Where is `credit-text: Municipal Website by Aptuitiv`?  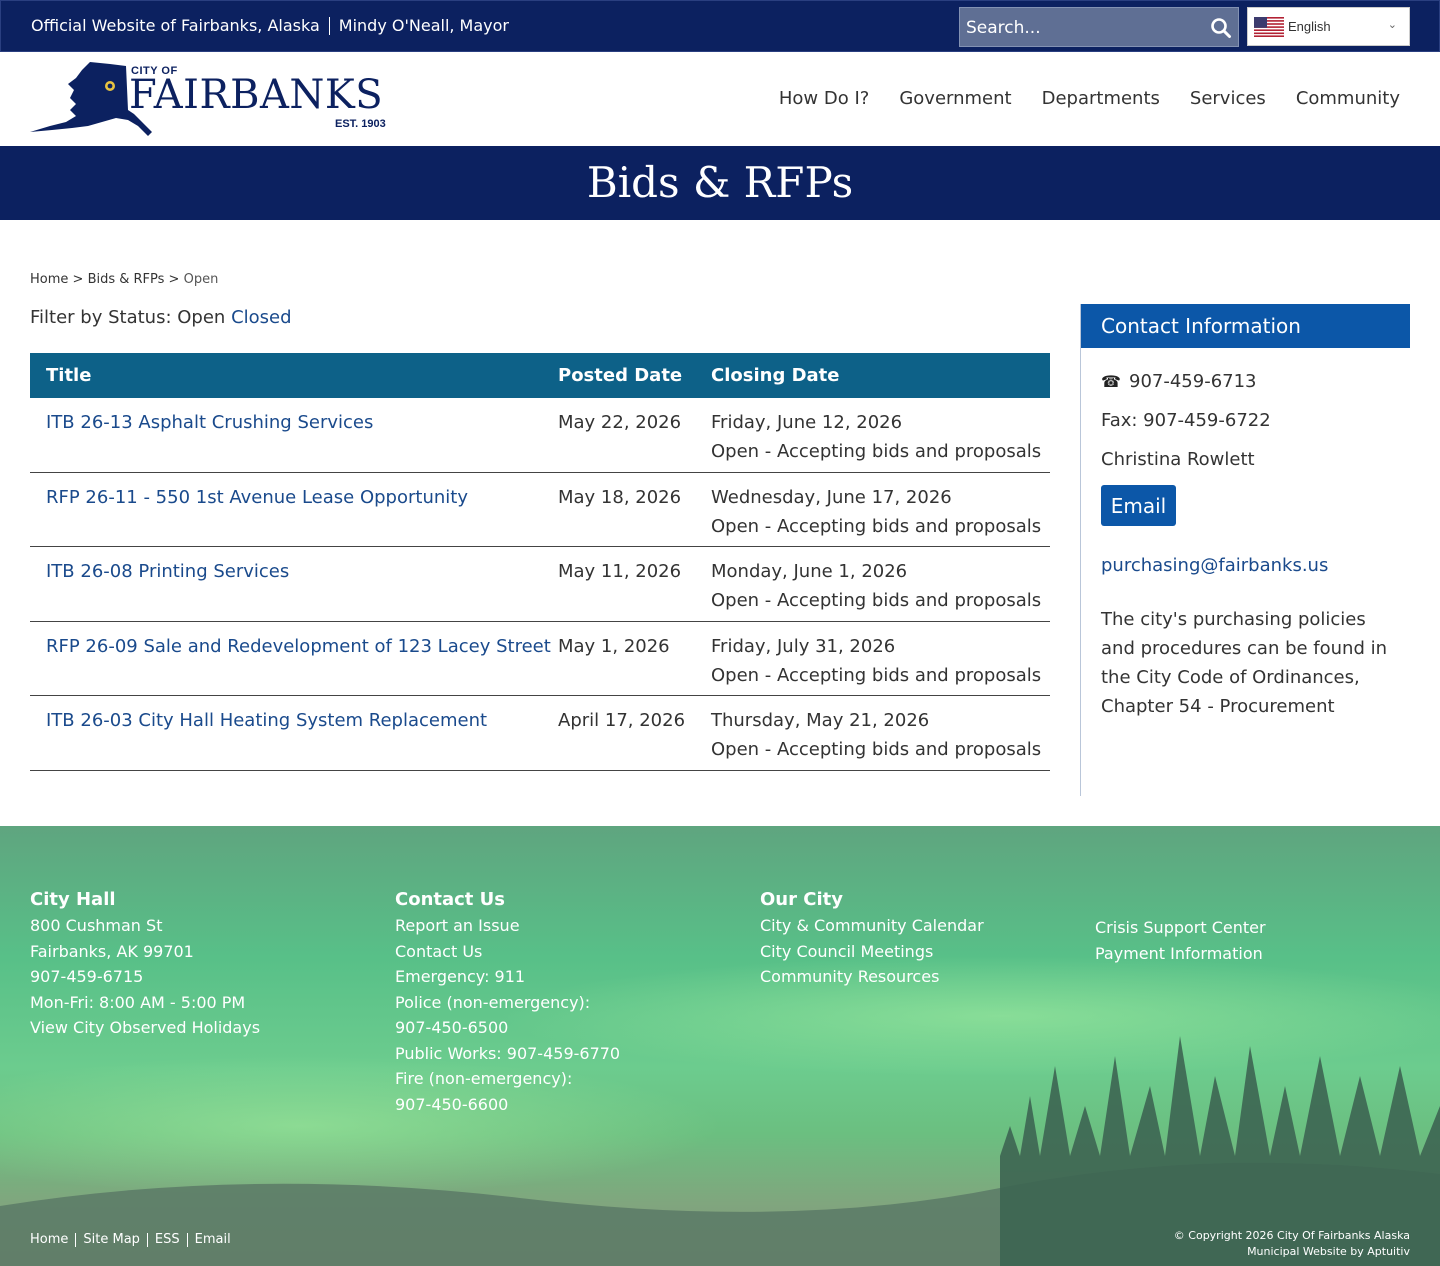 credit-text: Municipal Website by Aptuitiv is located at coordinates (1292, 1252).